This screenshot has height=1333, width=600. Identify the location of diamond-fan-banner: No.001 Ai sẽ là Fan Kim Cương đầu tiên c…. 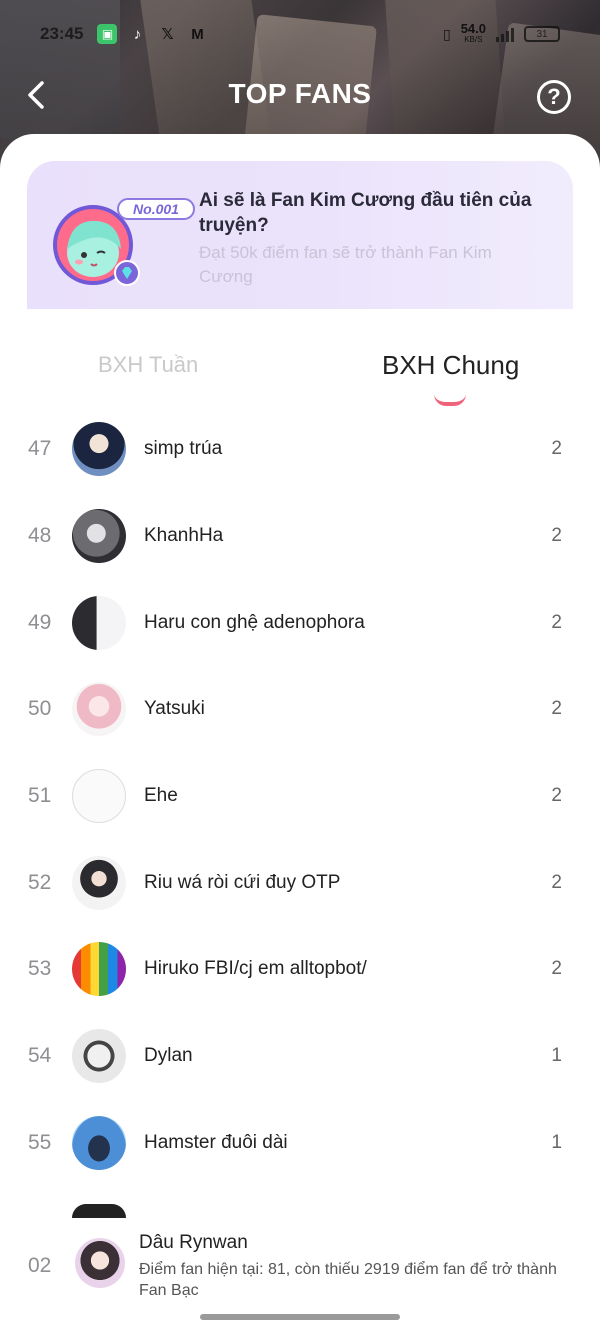
(300, 235).